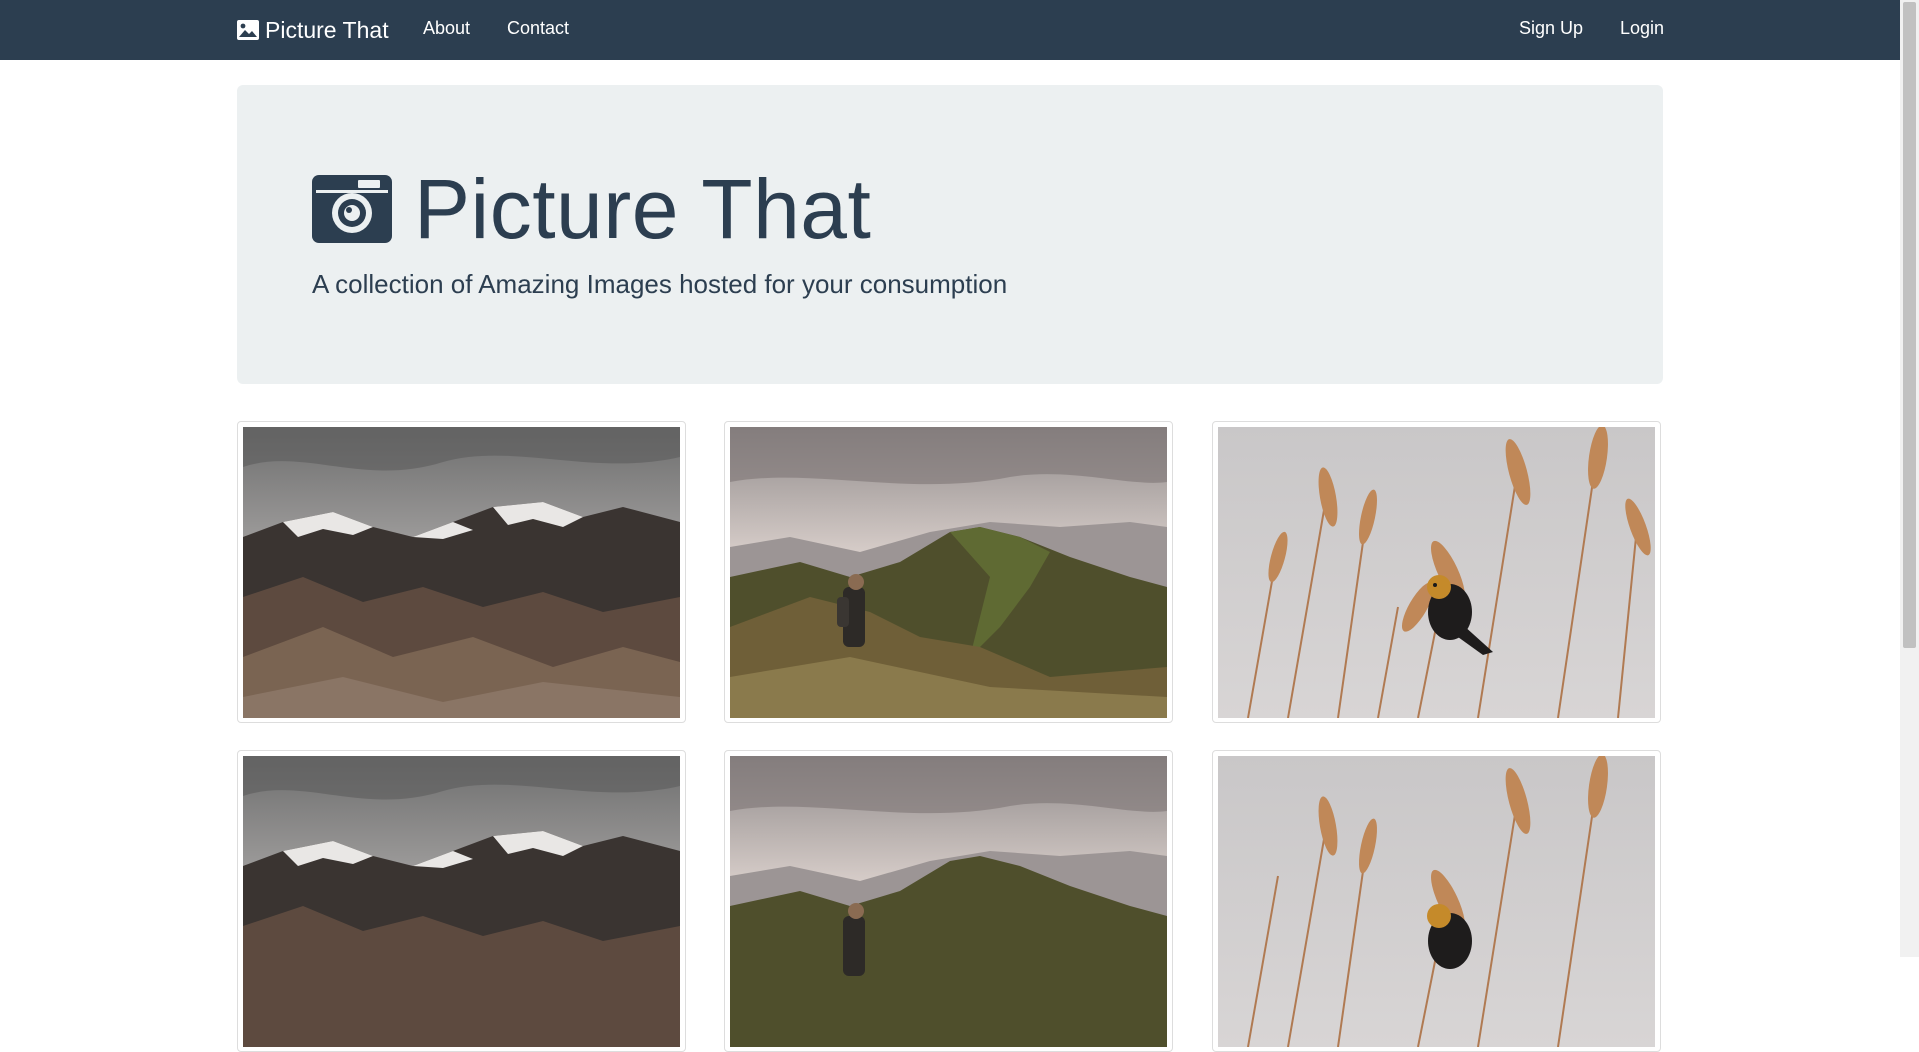 The height and width of the screenshot is (1052, 1919). What do you see at coordinates (950, 30) in the screenshot?
I see `top-navbar: Picture That About Contact Sign Up Login` at bounding box center [950, 30].